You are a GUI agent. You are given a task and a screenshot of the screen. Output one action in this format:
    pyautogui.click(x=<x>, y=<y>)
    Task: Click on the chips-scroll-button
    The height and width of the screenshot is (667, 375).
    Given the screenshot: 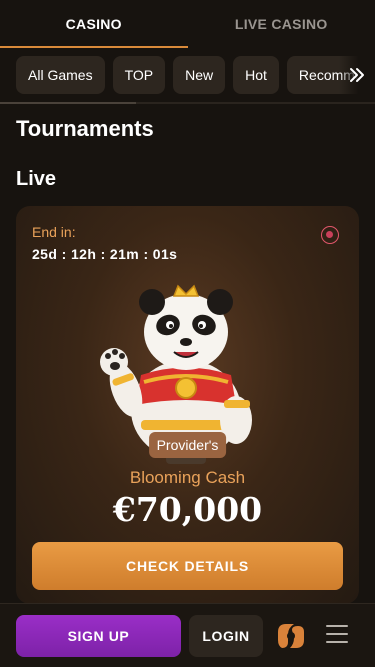 What is the action you would take?
    pyautogui.click(x=357, y=75)
    